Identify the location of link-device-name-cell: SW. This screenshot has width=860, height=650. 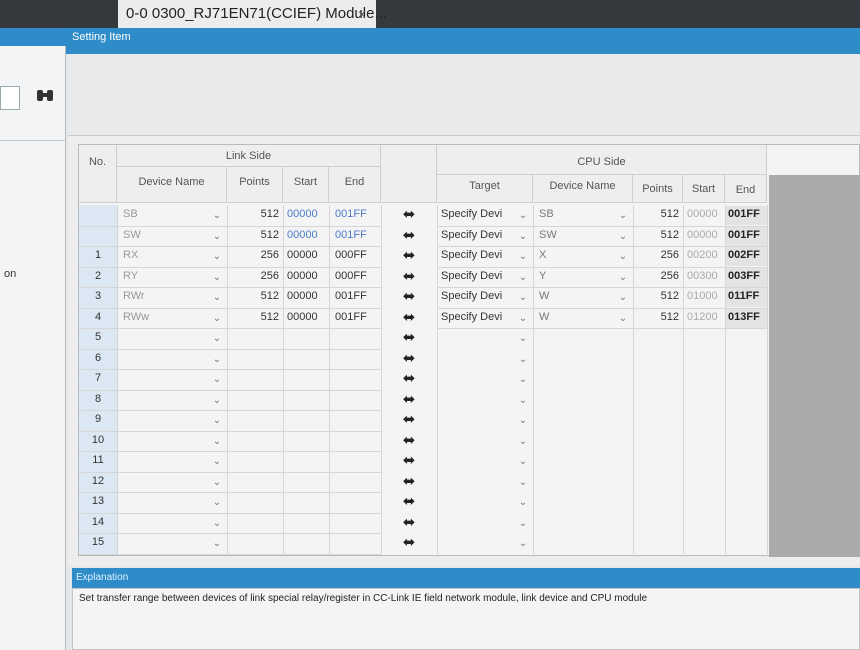
(168, 235).